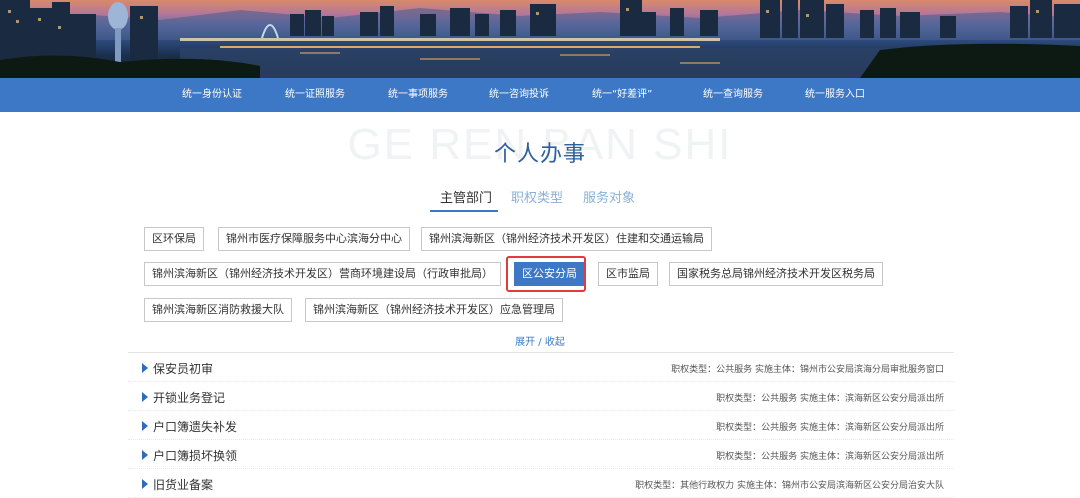 Image resolution: width=1080 pixels, height=498 pixels. Describe the element at coordinates (315, 95) in the screenshot. I see `nav-license-service: 统一证照服务` at that location.